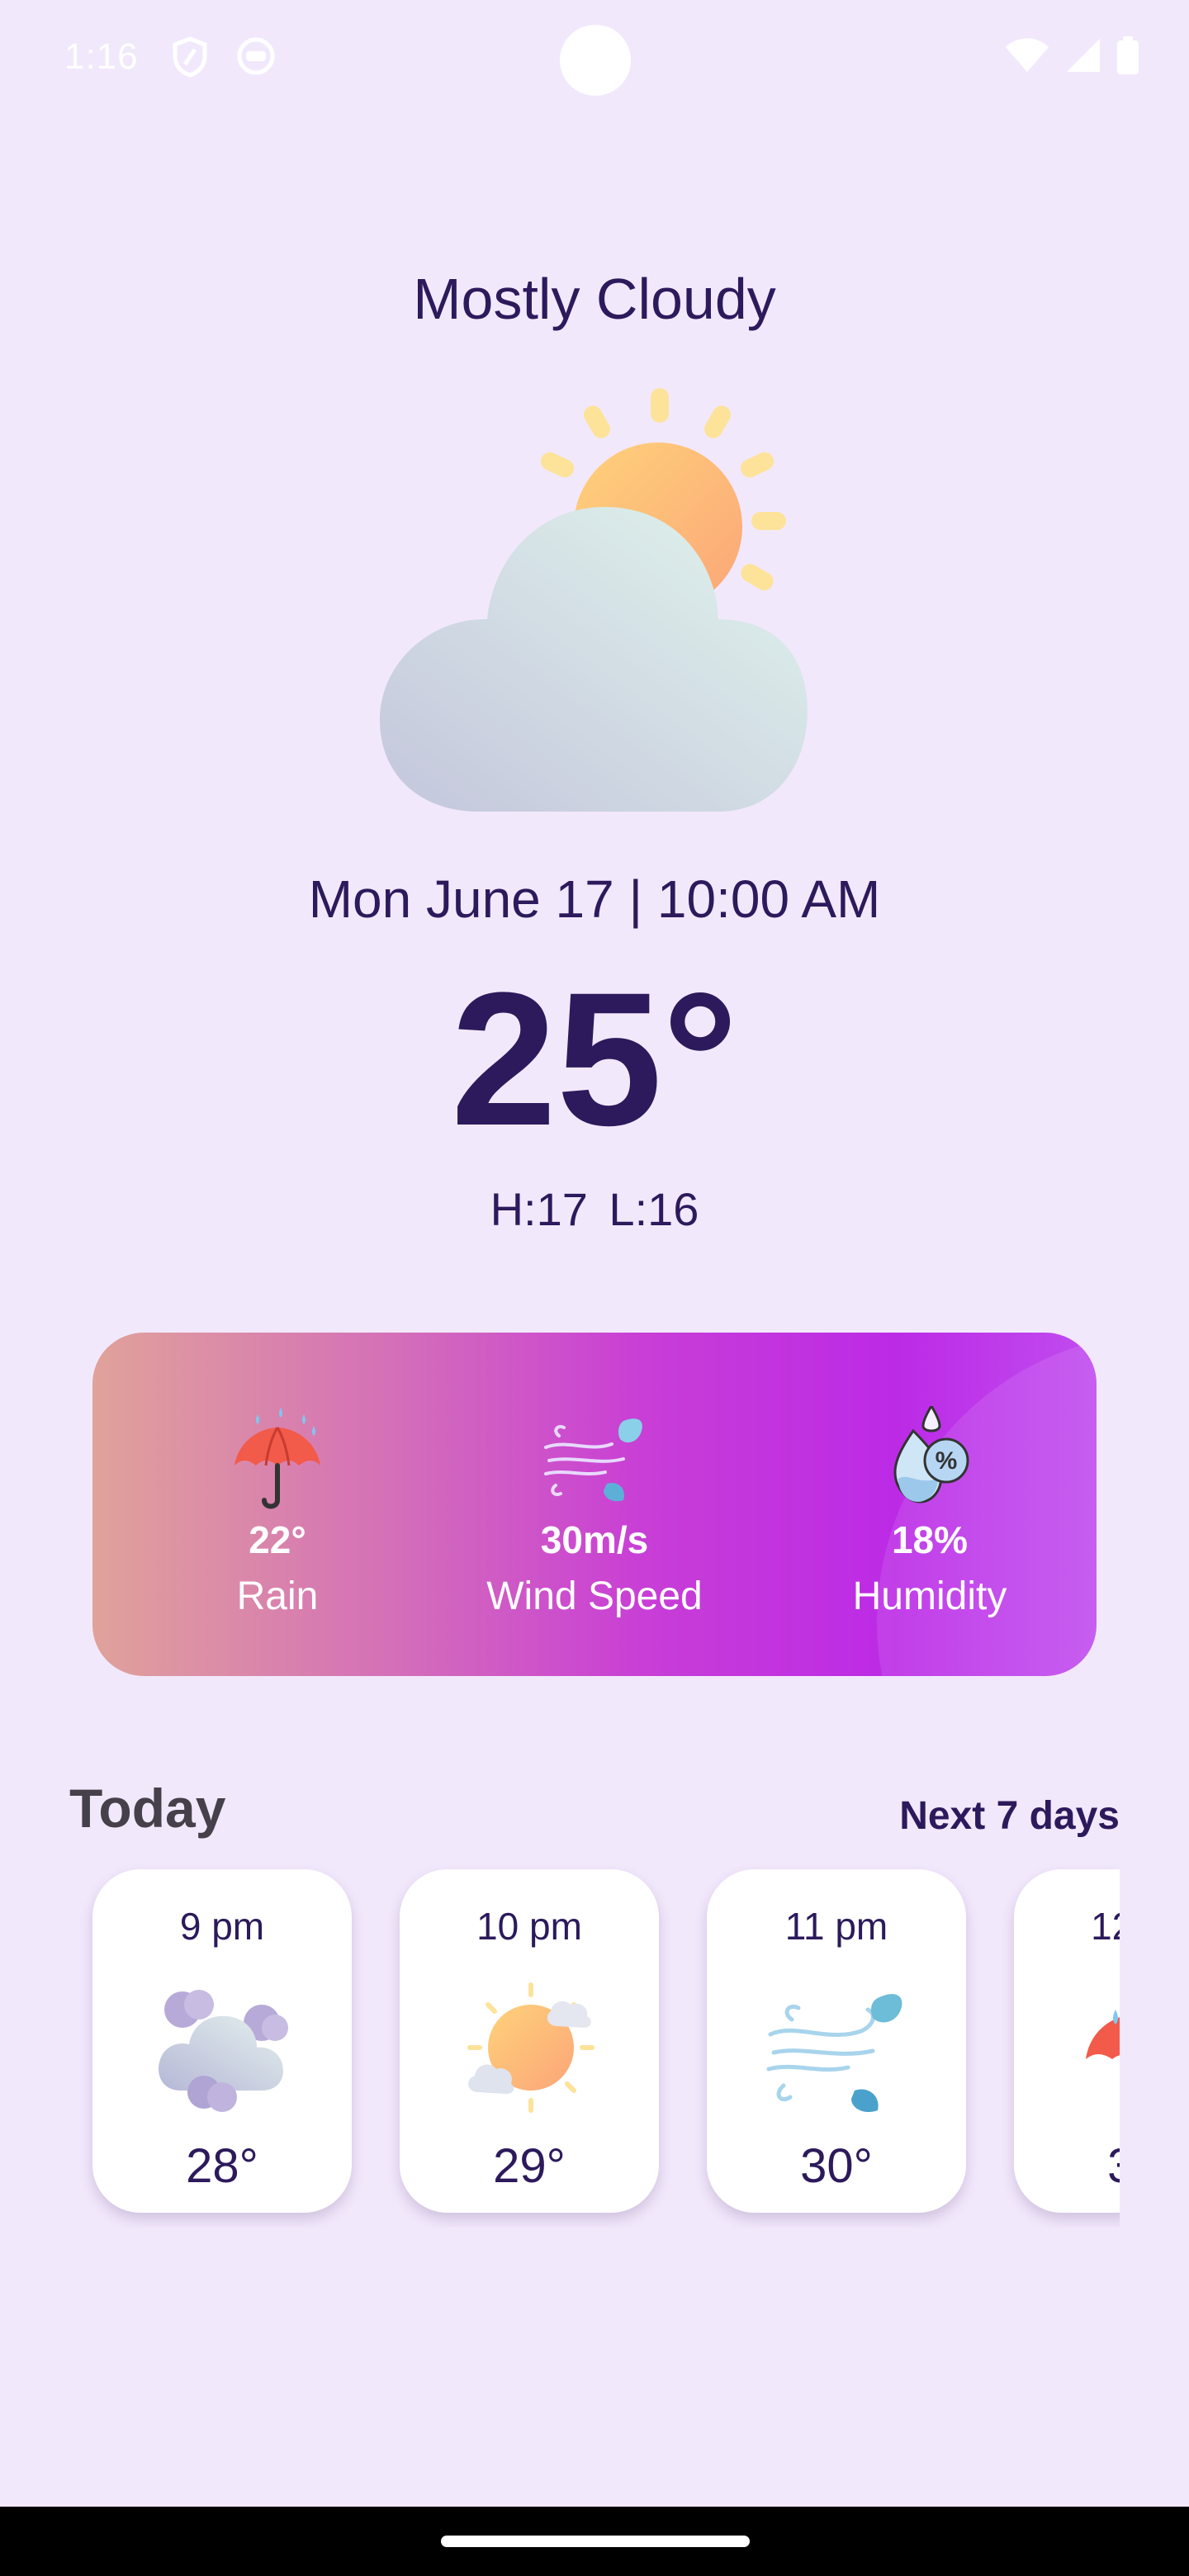 The image size is (1189, 2576). I want to click on hour-card: 10 pm 29°, so click(529, 2041).